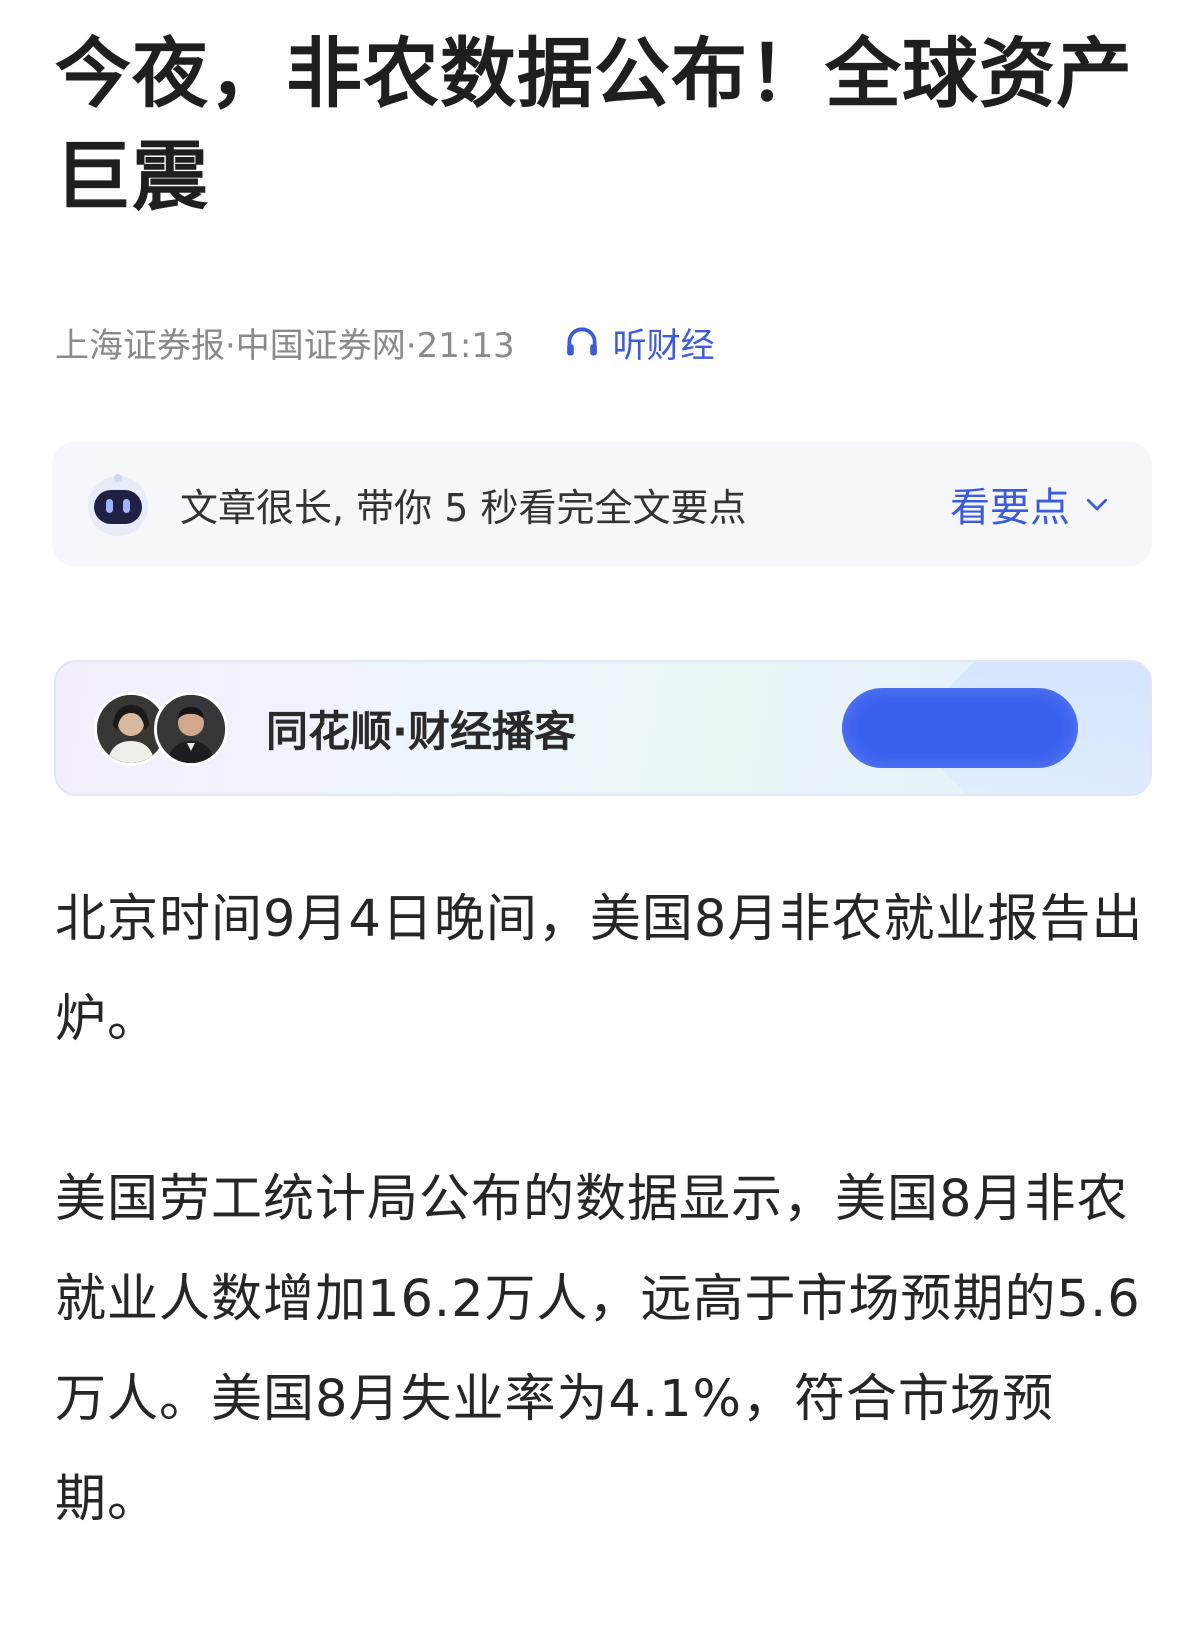  I want to click on listen-label: 听财经, so click(663, 345).